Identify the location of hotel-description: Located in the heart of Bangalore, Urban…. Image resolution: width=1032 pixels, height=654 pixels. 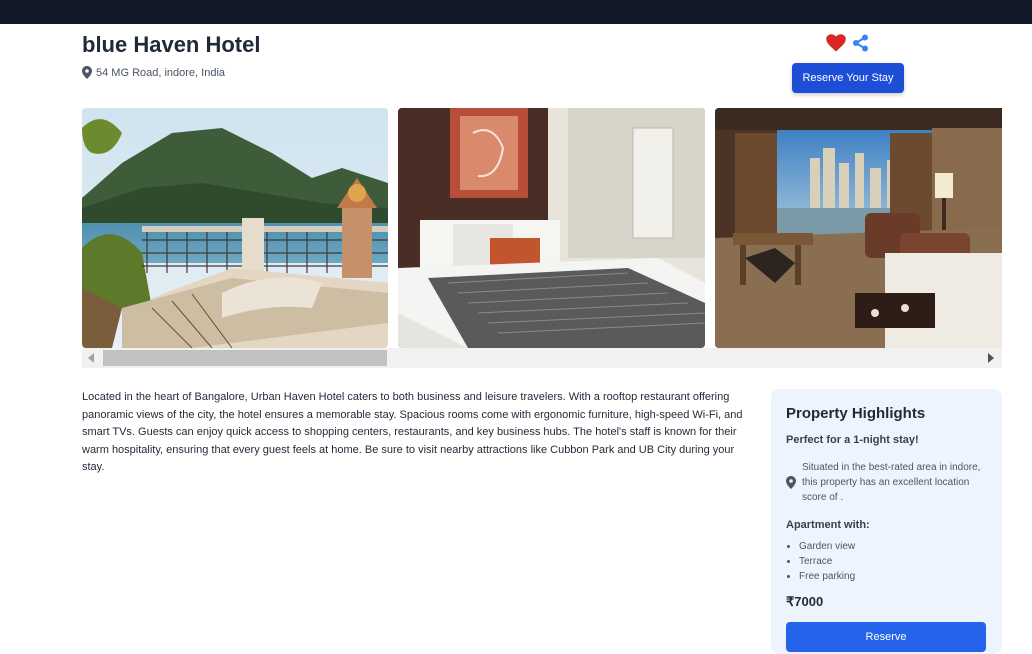
(412, 432).